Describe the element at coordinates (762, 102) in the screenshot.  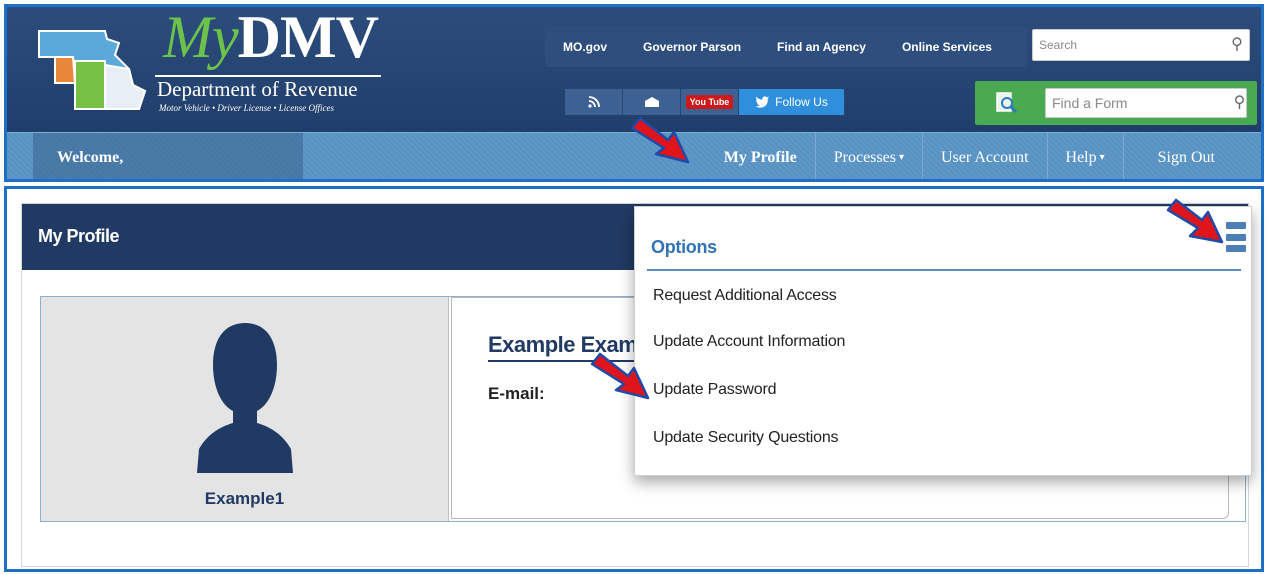
I see `twitter-icon` at that location.